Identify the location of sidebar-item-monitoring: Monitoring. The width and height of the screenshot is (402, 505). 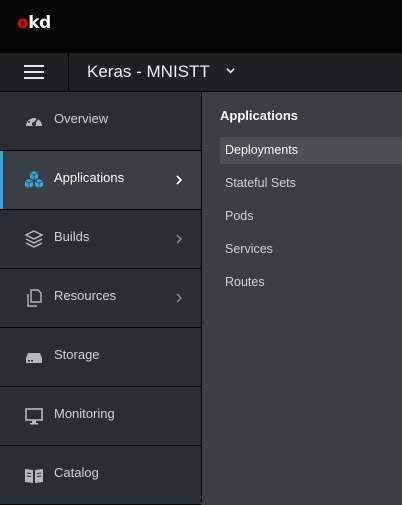
(100, 416).